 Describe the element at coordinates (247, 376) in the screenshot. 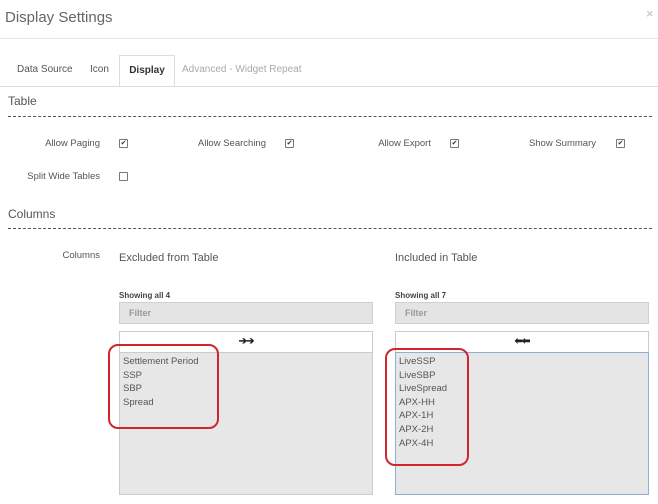

I see `list-item: SSP` at that location.